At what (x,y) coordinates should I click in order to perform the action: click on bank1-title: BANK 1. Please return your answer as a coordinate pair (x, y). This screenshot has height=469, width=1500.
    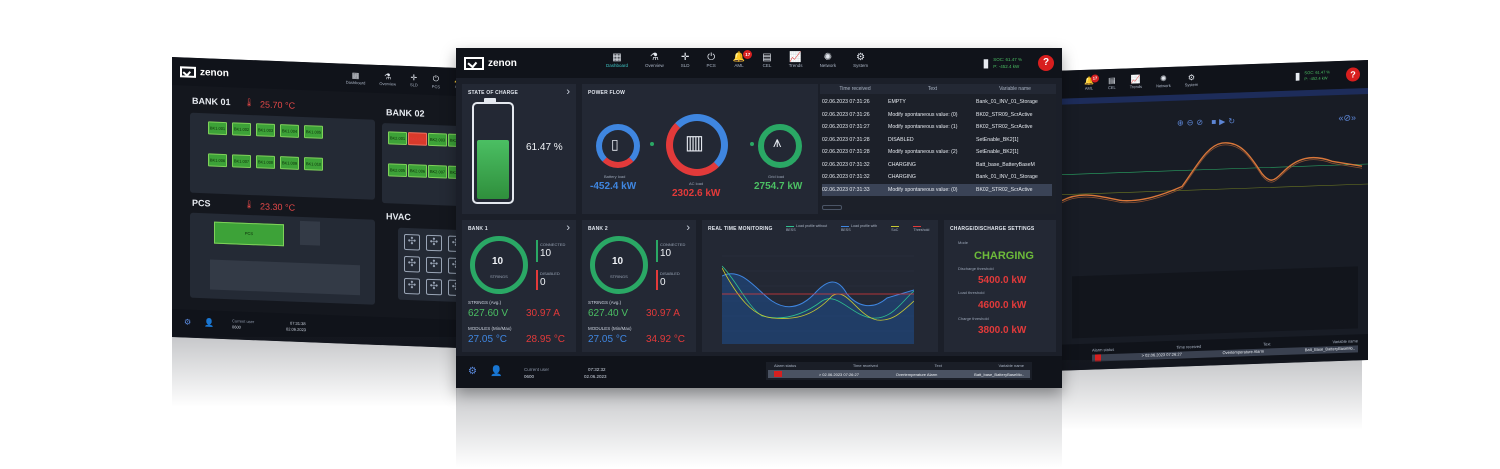
    Looking at the image, I should click on (478, 229).